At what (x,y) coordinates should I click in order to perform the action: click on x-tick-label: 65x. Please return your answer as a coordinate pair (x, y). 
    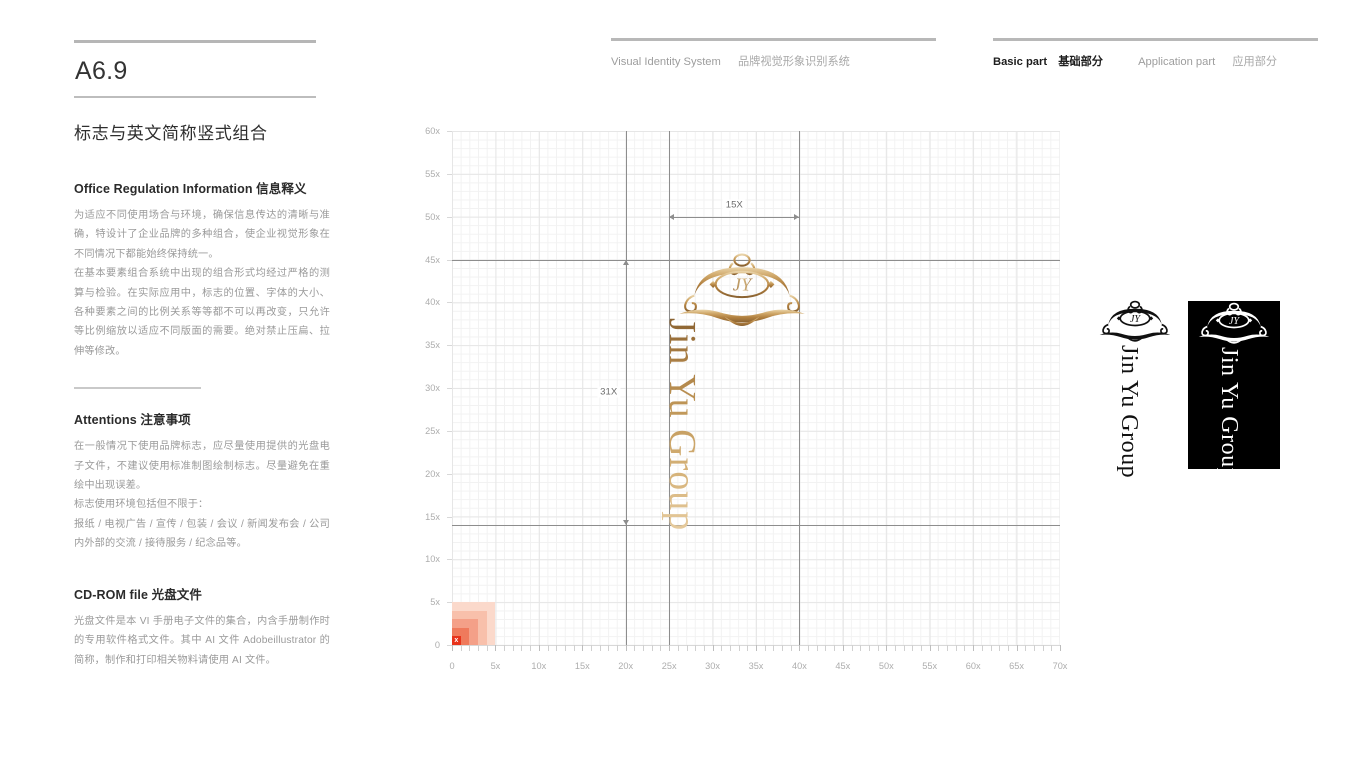
    Looking at the image, I should click on (1016, 666).